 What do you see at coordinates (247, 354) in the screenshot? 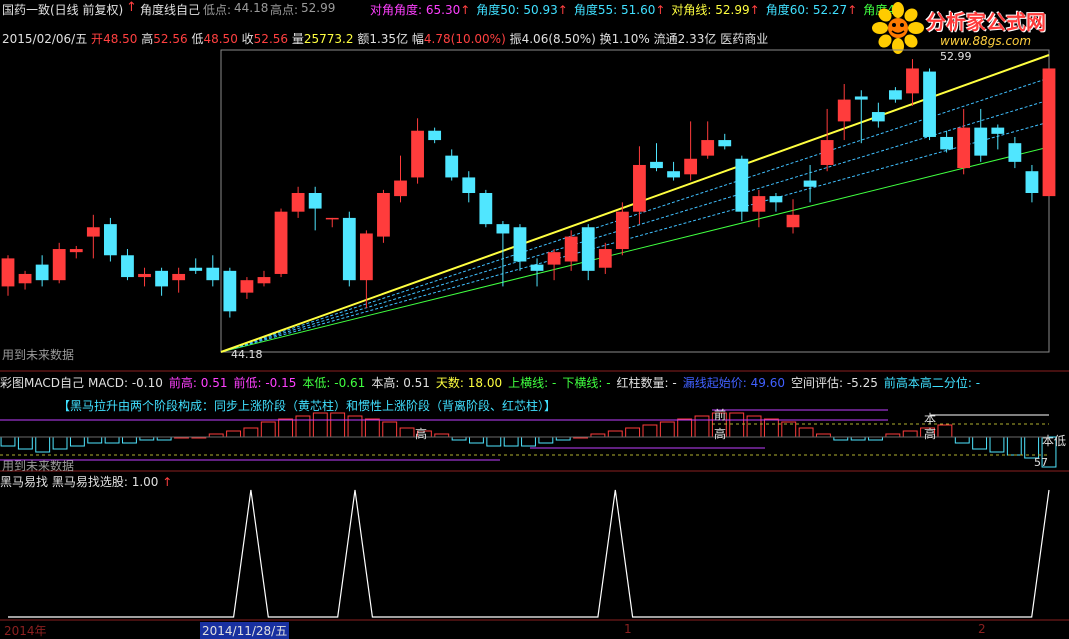
I see `bottom-value-label: 44.18` at bounding box center [247, 354].